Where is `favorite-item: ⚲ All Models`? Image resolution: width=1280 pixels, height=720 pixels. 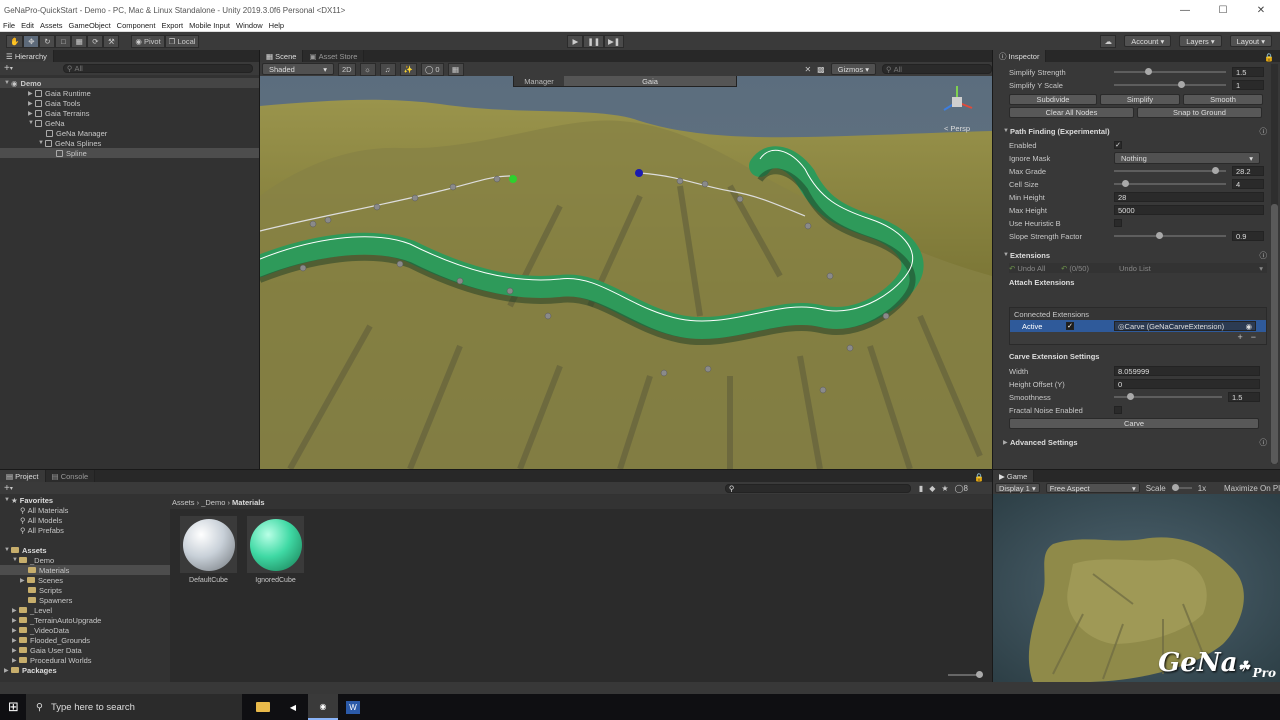 favorite-item: ⚲ All Models is located at coordinates (85, 520).